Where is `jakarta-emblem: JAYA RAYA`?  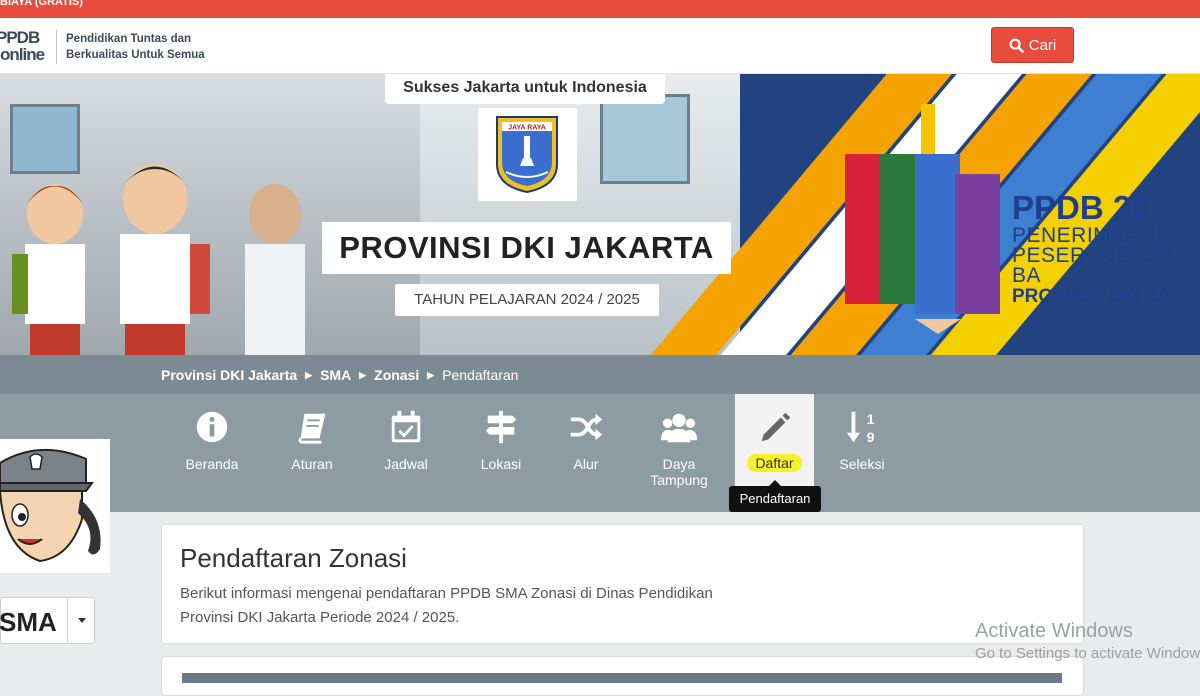
jakarta-emblem: JAYA RAYA is located at coordinates (527, 154).